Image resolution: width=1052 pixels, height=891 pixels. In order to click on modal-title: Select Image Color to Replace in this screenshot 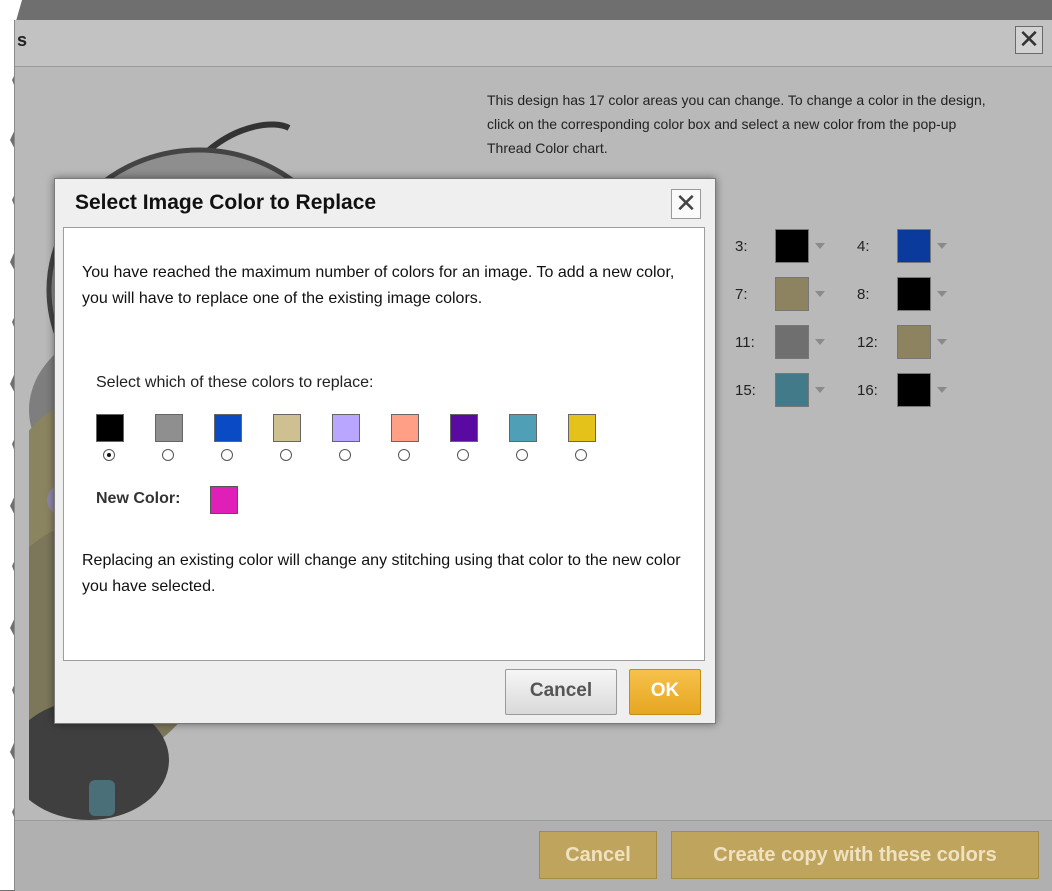, I will do `click(226, 202)`.